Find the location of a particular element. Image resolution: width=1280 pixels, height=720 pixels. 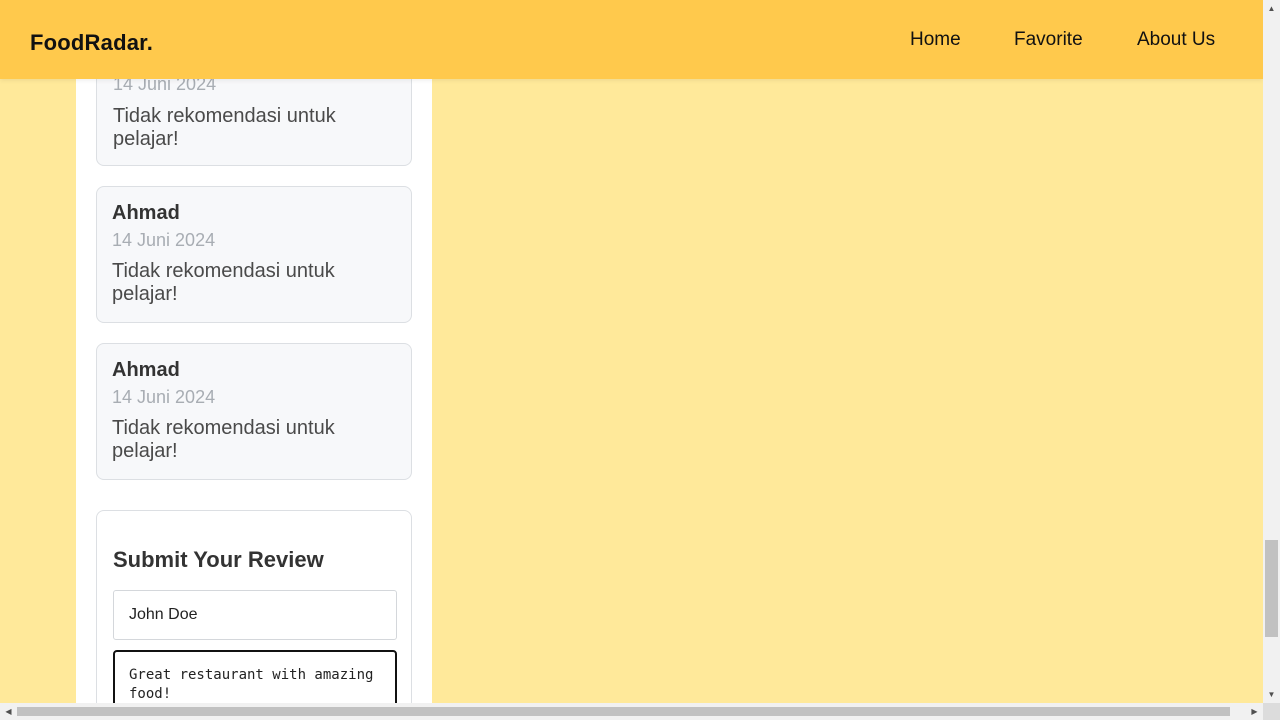

scroll-down-arrow-icon: ▼ is located at coordinates (1271, 694).